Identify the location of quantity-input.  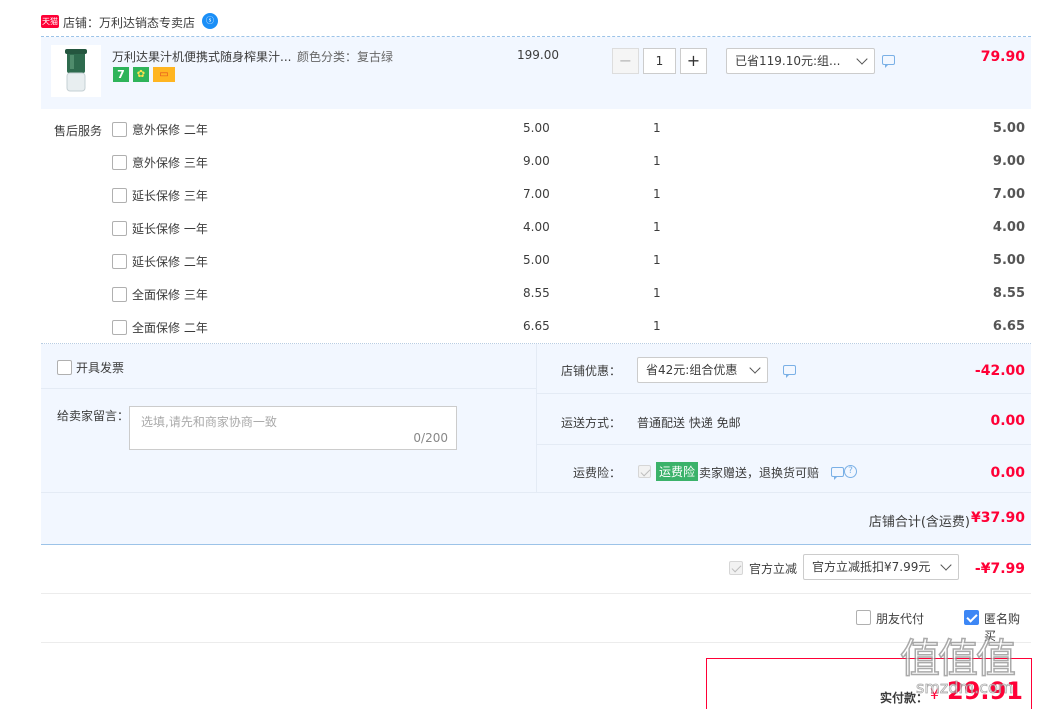
(659, 61).